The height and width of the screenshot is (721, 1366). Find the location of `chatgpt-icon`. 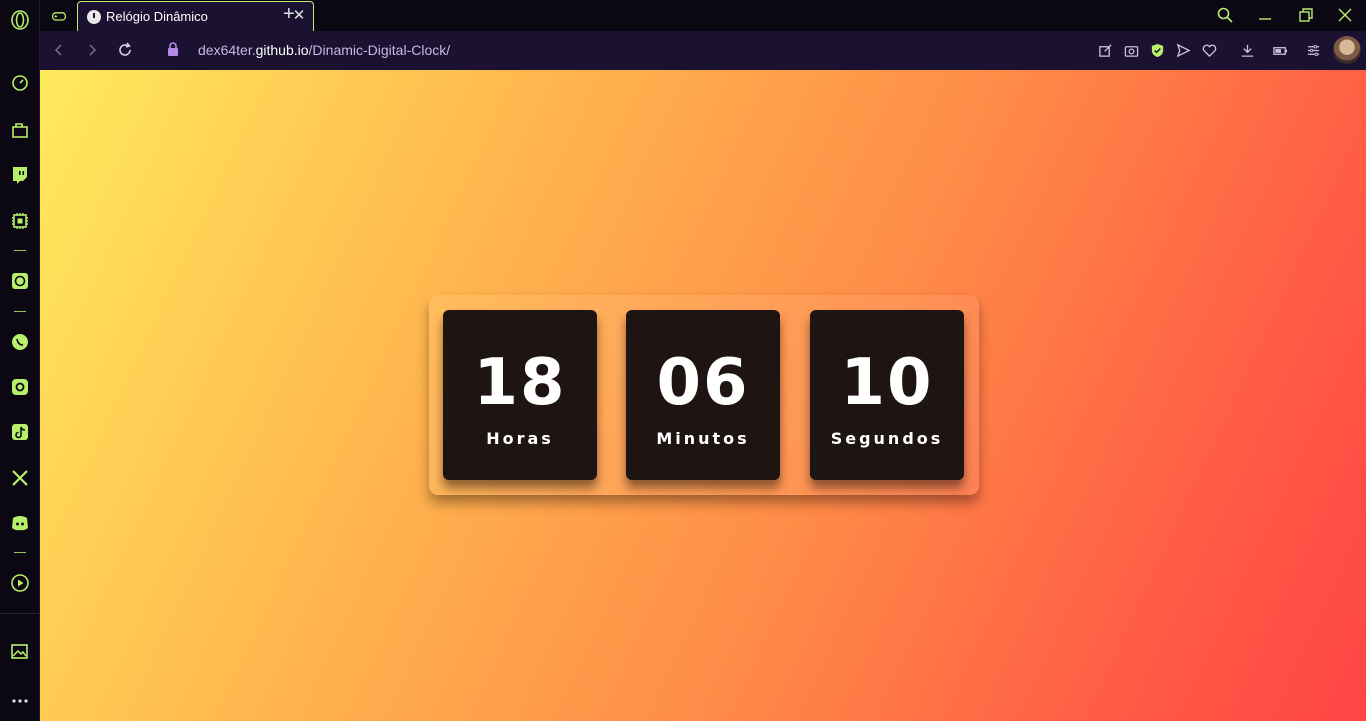

chatgpt-icon is located at coordinates (20, 281).